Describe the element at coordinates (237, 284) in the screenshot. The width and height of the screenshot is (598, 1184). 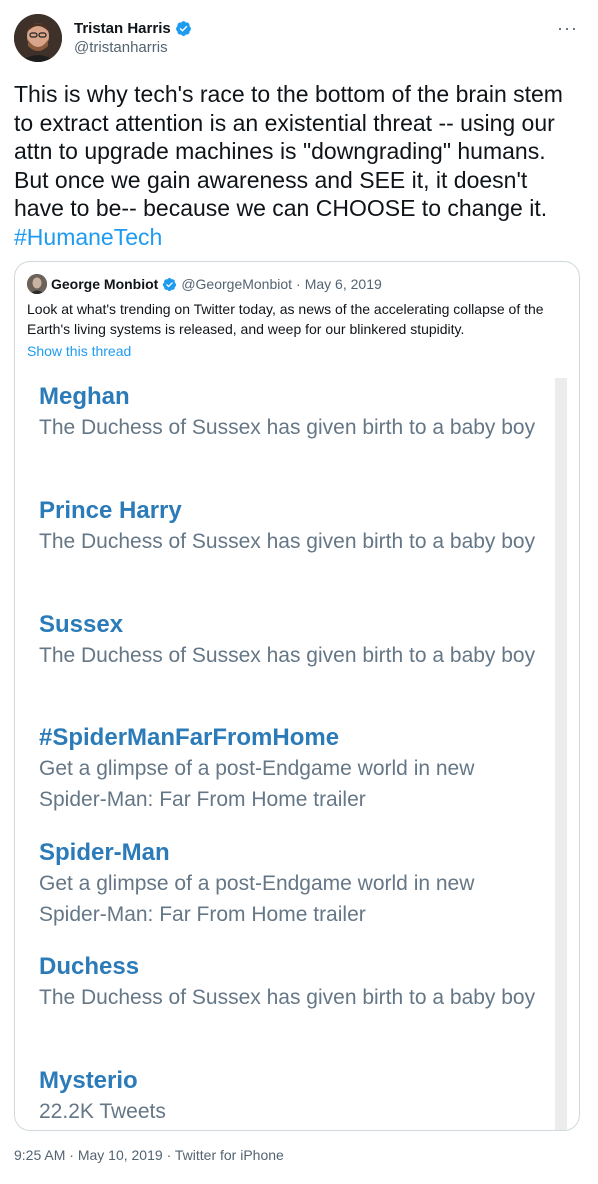
I see `quoted-author-handle: @GeorgeMonbiot` at that location.